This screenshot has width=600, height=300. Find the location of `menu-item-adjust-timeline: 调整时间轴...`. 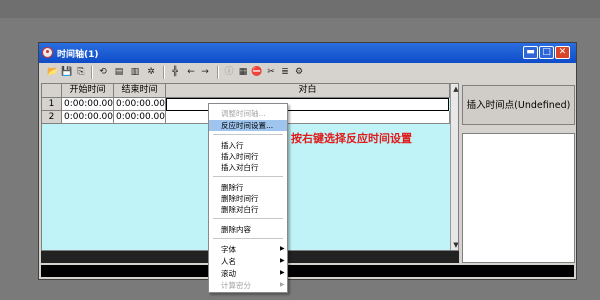

menu-item-adjust-timeline: 调整时间轴... is located at coordinates (243, 113).